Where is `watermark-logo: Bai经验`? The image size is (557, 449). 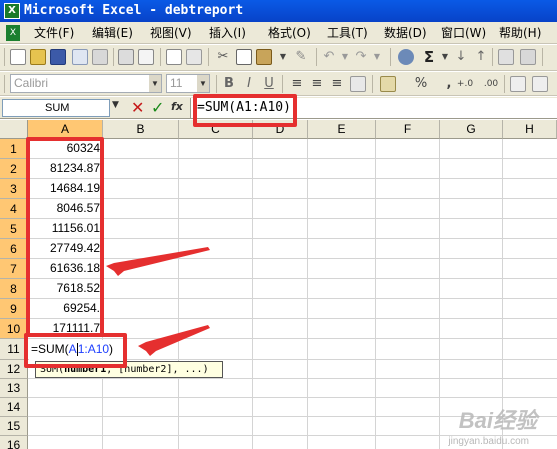
watermark-logo: Bai经验 is located at coordinates (497, 420).